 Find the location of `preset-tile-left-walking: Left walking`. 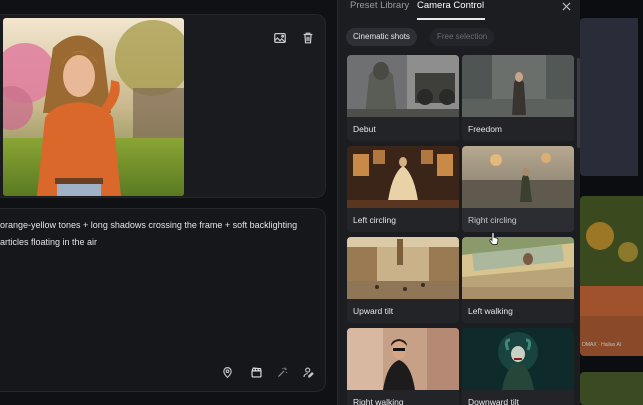

preset-tile-left-walking: Left walking is located at coordinates (518, 280).